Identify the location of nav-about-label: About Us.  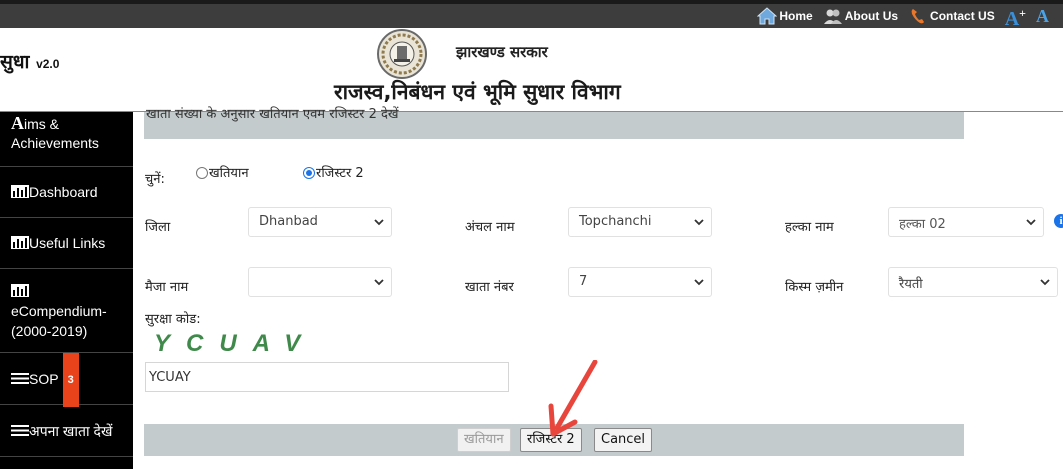
(871, 16).